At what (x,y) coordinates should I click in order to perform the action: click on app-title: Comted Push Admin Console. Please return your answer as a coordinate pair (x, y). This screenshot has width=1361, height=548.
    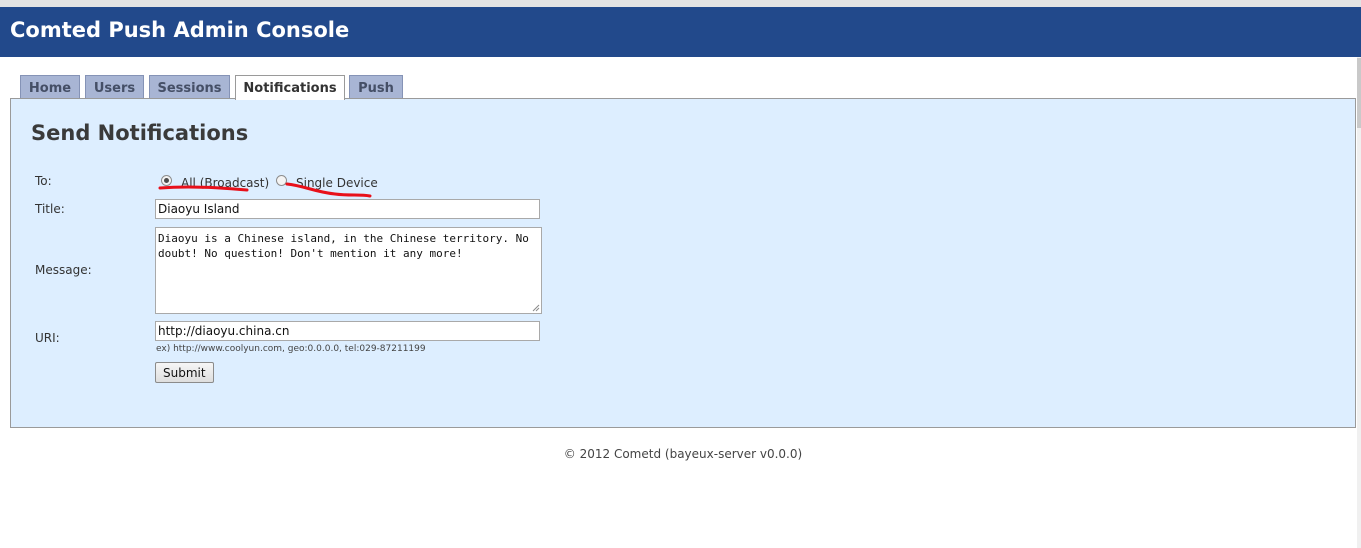
    Looking at the image, I should click on (180, 30).